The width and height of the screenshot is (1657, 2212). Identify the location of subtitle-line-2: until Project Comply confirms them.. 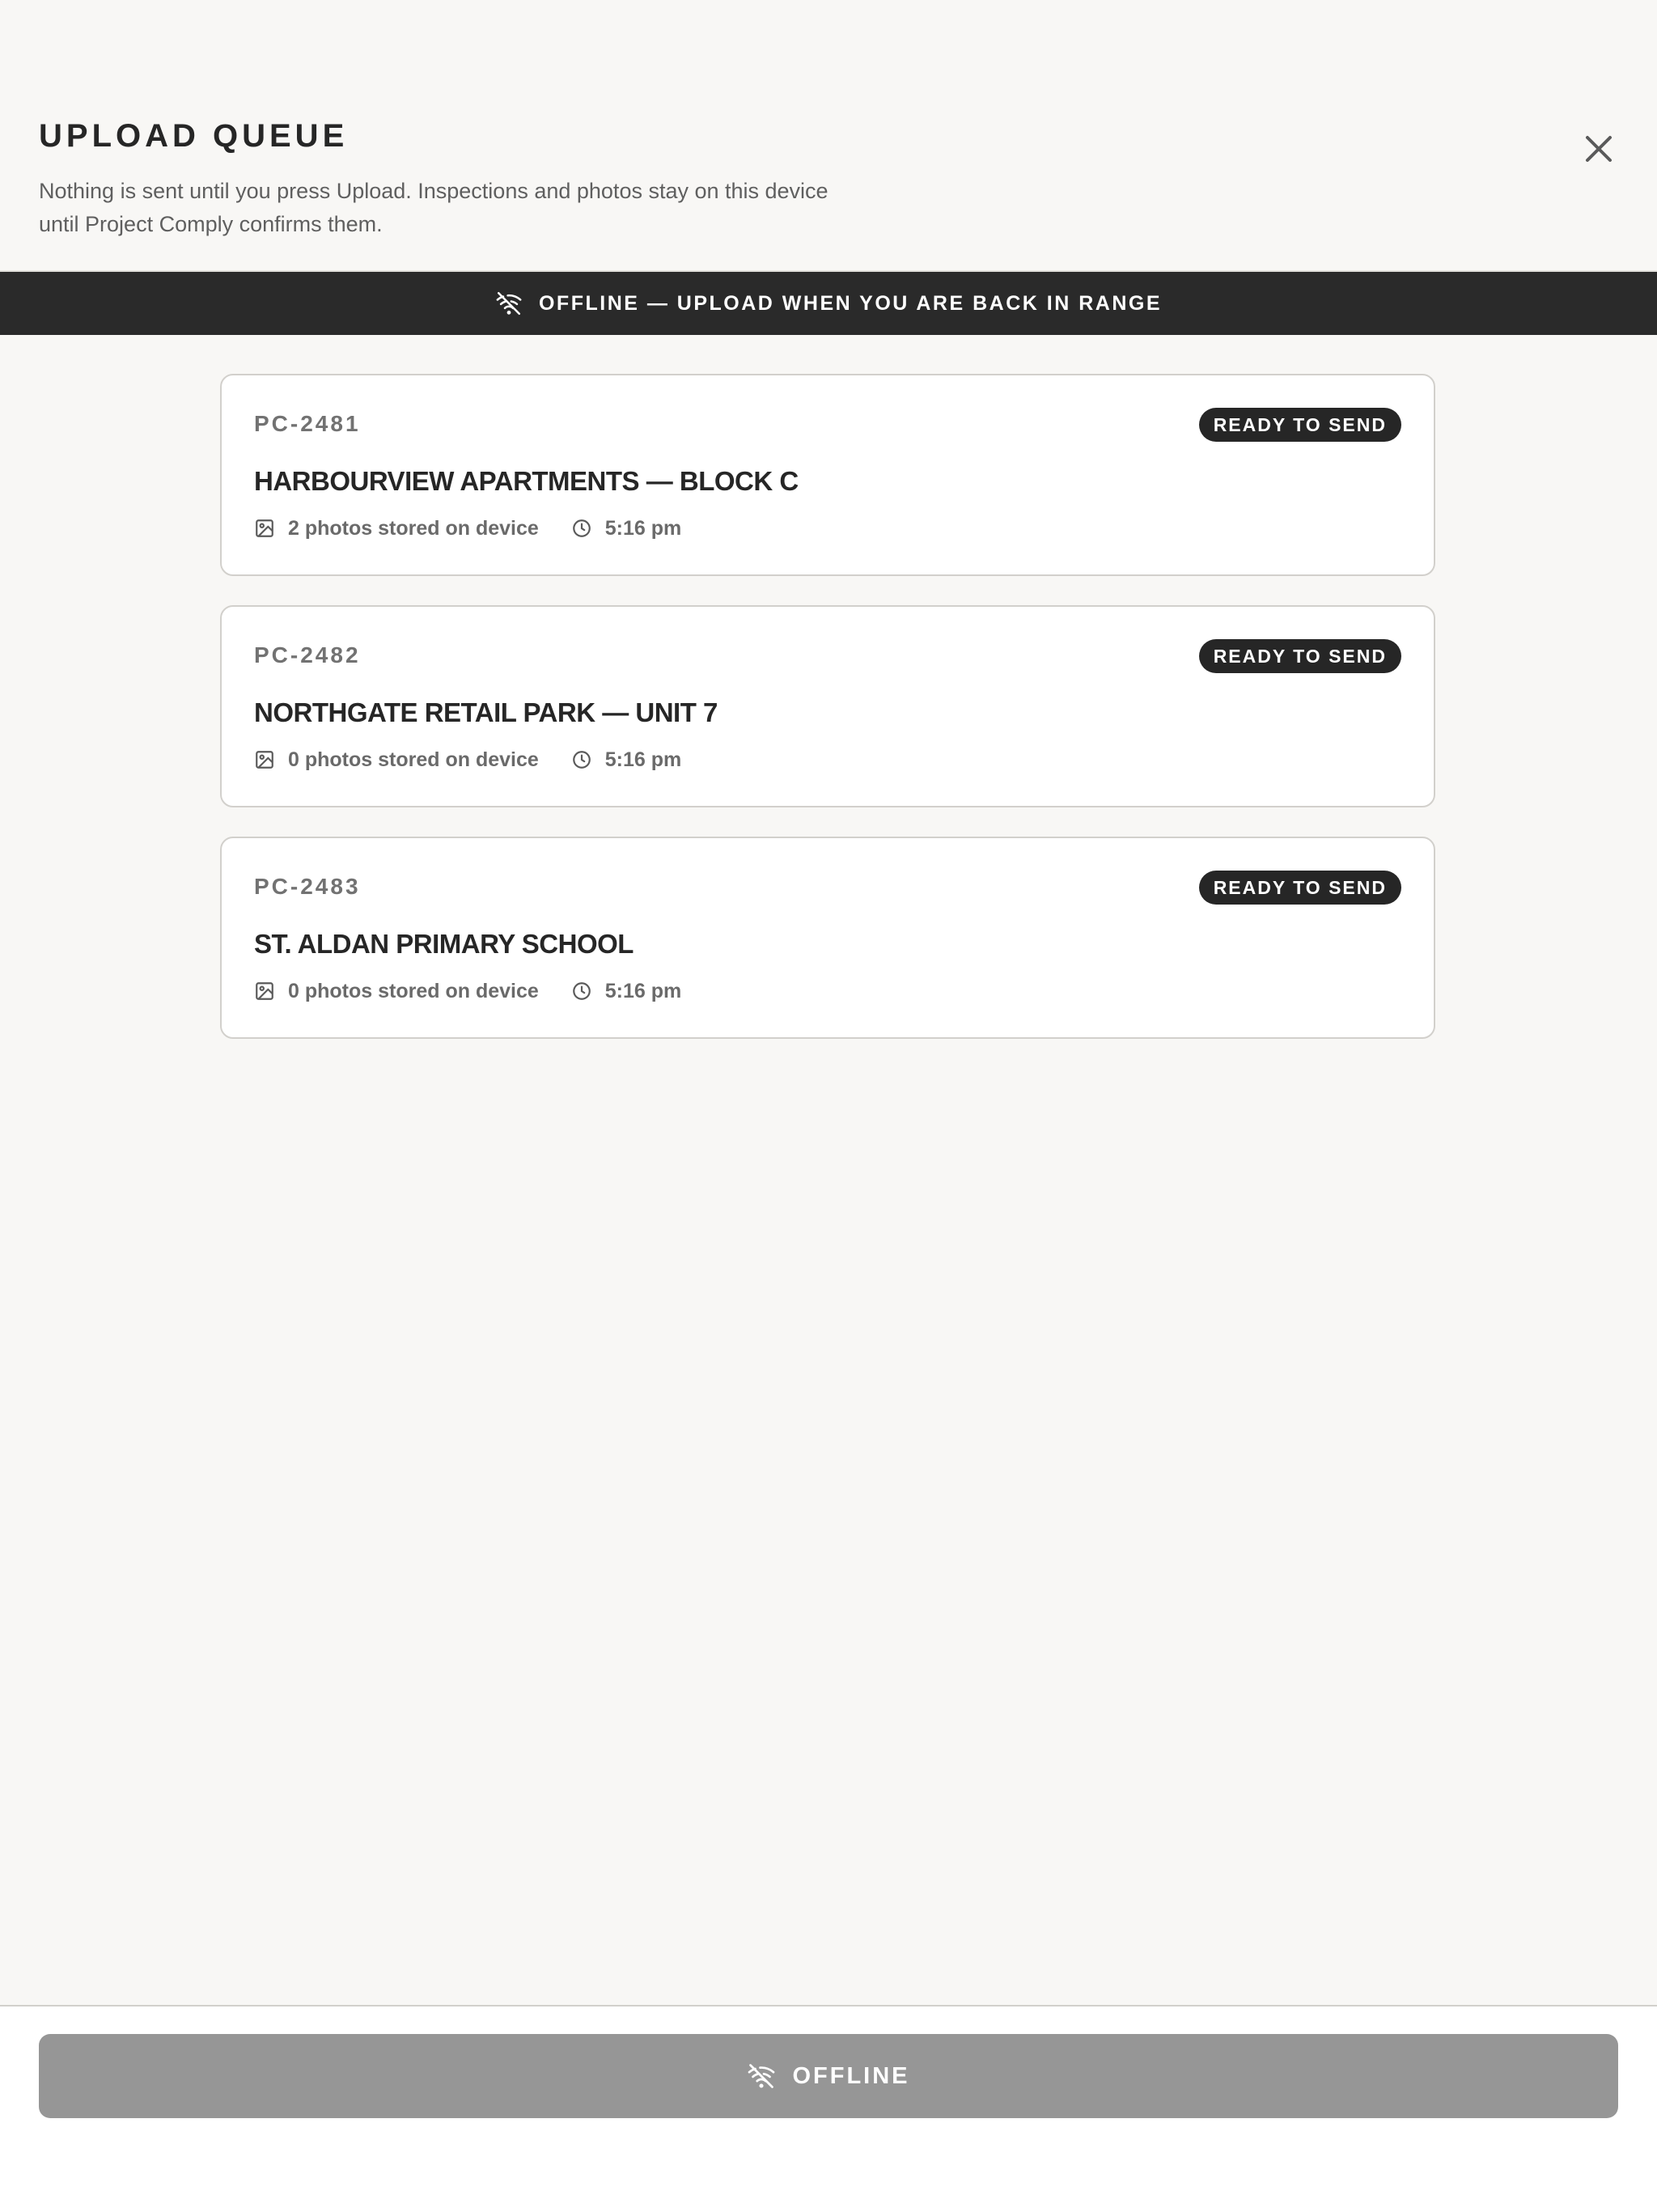
(211, 224).